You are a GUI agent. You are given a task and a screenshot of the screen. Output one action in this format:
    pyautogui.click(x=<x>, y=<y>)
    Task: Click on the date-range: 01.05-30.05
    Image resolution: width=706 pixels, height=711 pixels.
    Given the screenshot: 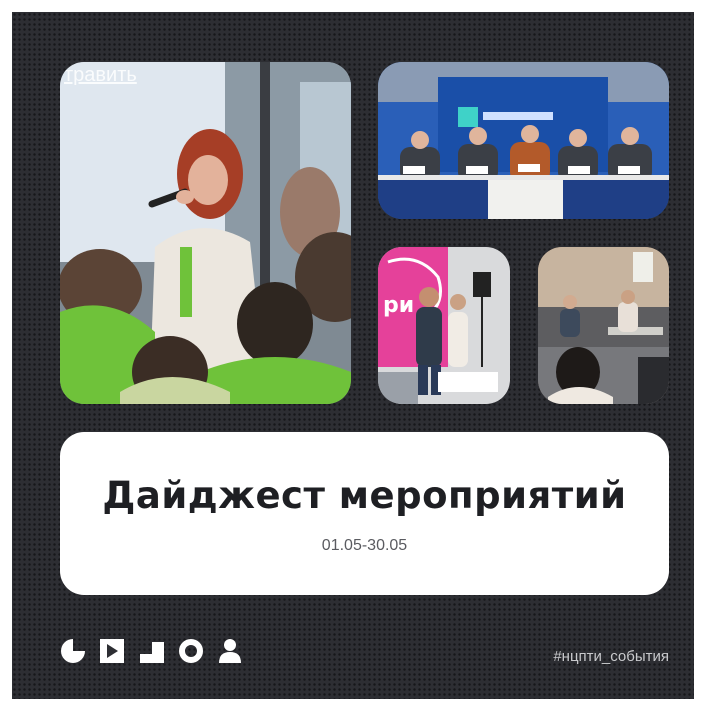 What is the action you would take?
    pyautogui.click(x=364, y=545)
    